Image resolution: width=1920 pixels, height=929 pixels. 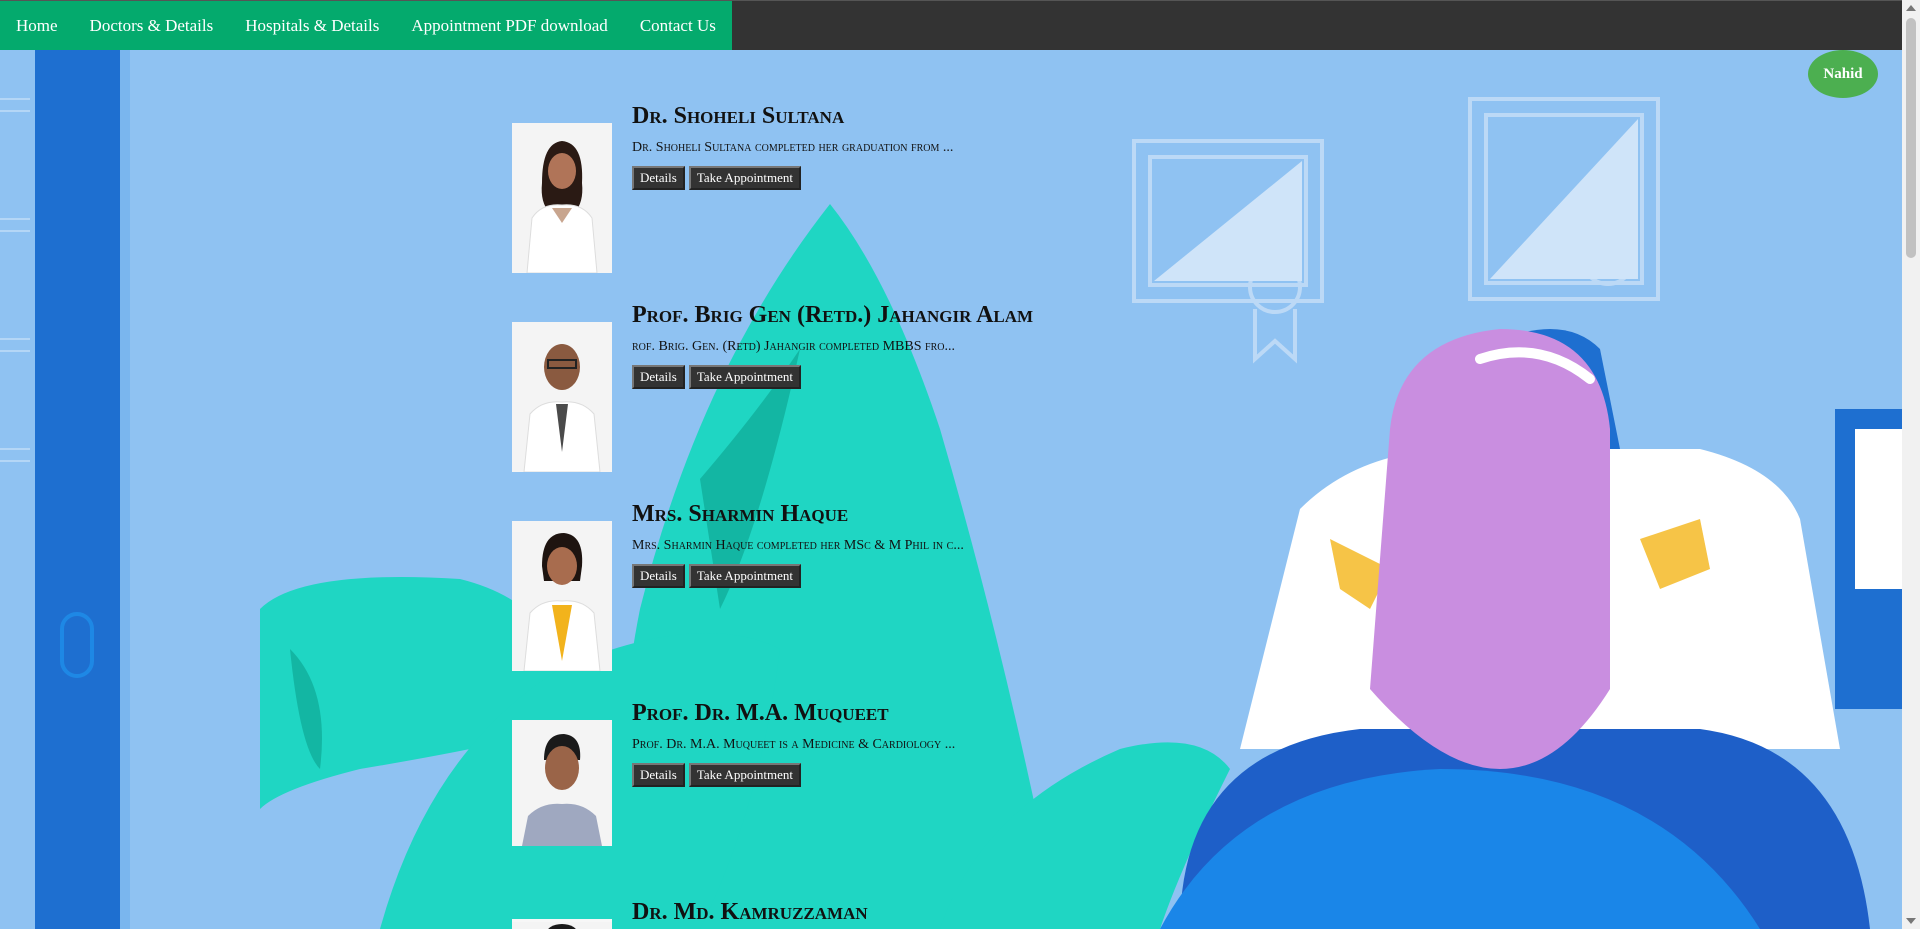 What do you see at coordinates (312, 25) in the screenshot?
I see `nav-hospitals-details: Hospitals & Details` at bounding box center [312, 25].